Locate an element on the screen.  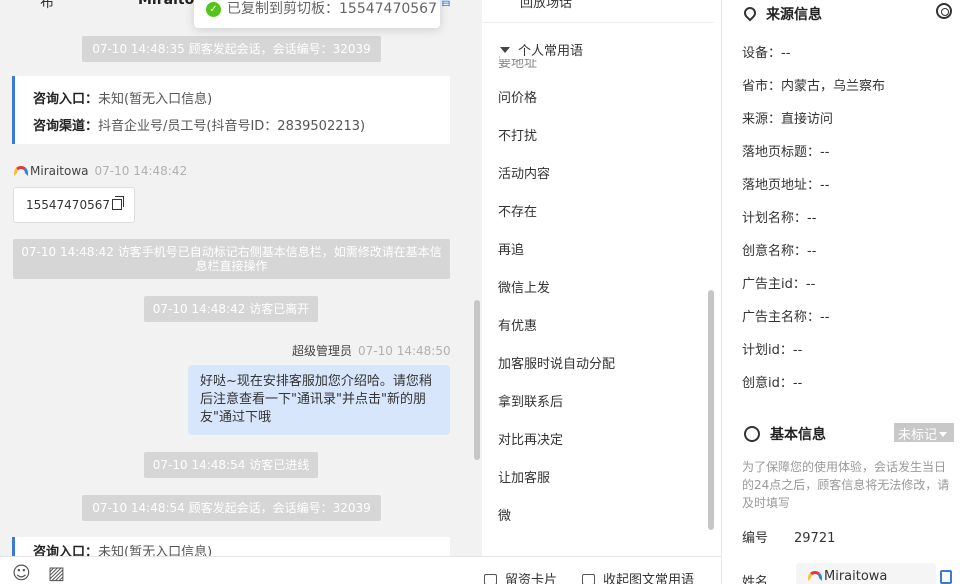
collapse-phrases-label: 收起图文常用语 is located at coordinates (649, 578).